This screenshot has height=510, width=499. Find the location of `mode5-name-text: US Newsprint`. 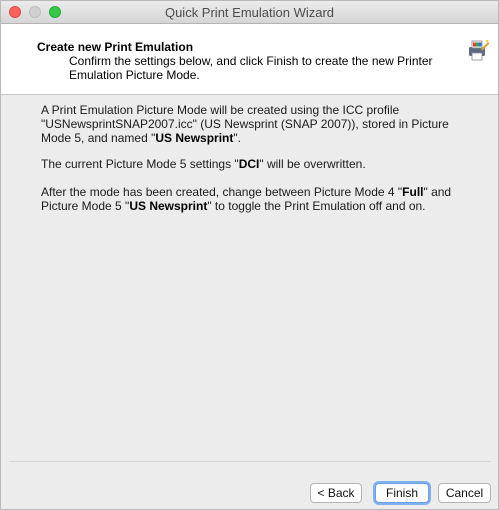

mode5-name-text: US Newsprint is located at coordinates (168, 206).